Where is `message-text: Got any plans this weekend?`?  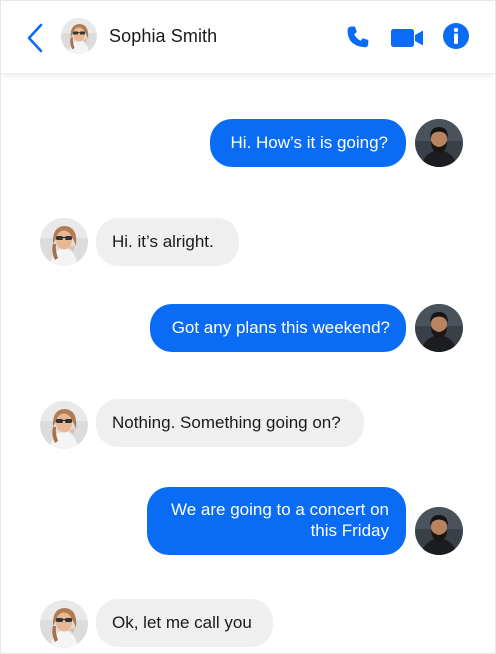 message-text: Got any plans this weekend? is located at coordinates (280, 327).